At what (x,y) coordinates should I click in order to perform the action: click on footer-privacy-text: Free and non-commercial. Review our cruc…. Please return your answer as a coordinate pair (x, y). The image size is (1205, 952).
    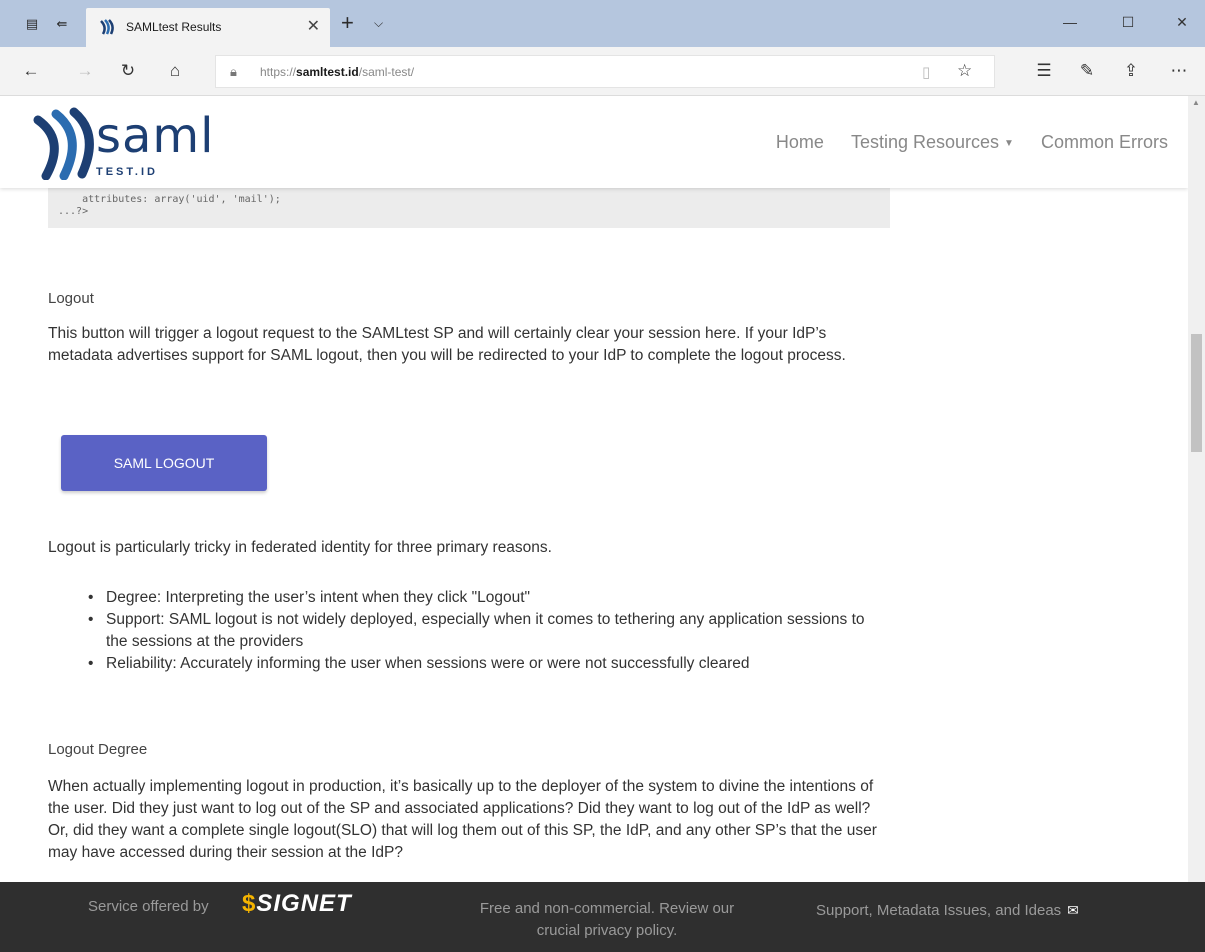
    Looking at the image, I should click on (607, 920).